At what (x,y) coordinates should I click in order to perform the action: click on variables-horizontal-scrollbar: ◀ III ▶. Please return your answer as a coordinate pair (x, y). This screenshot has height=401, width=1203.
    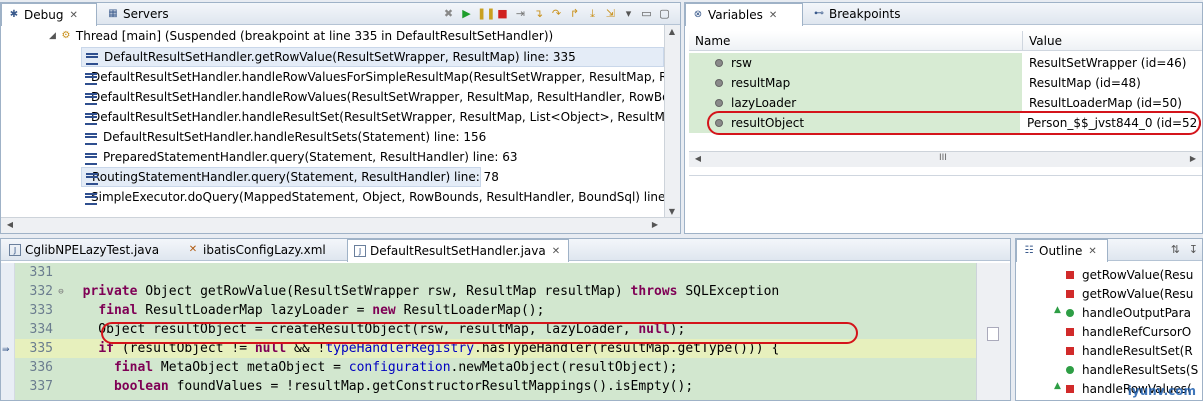
    Looking at the image, I should click on (945, 159).